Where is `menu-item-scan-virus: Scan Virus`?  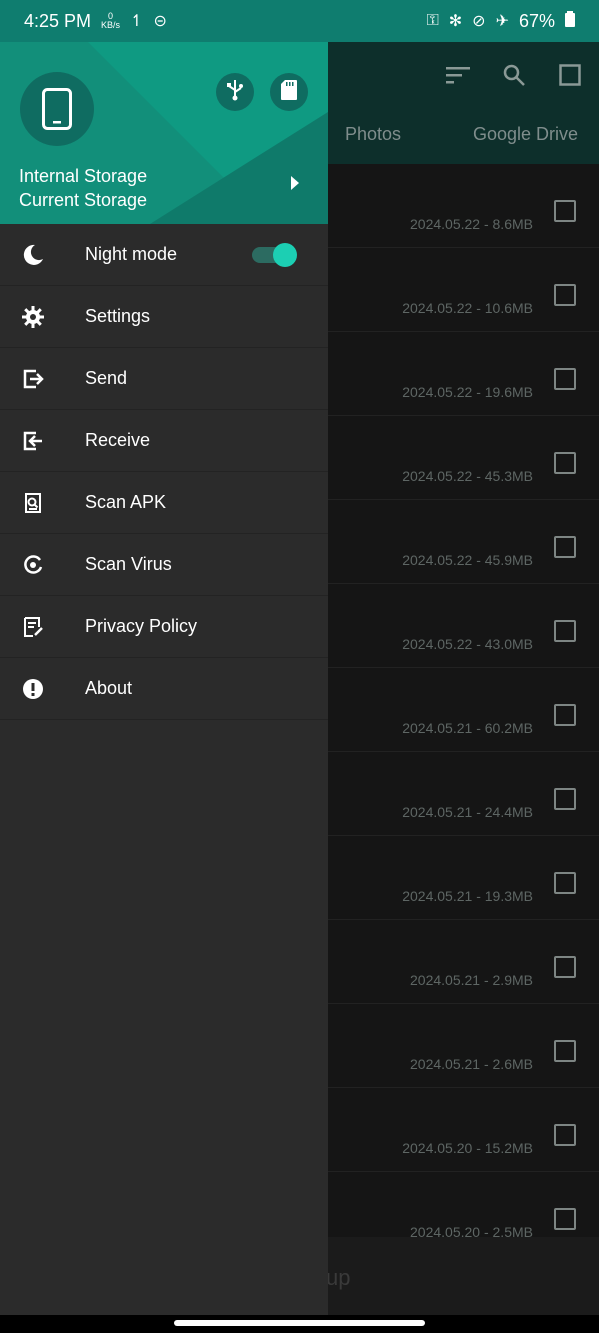
menu-item-scan-virus: Scan Virus is located at coordinates (164, 565).